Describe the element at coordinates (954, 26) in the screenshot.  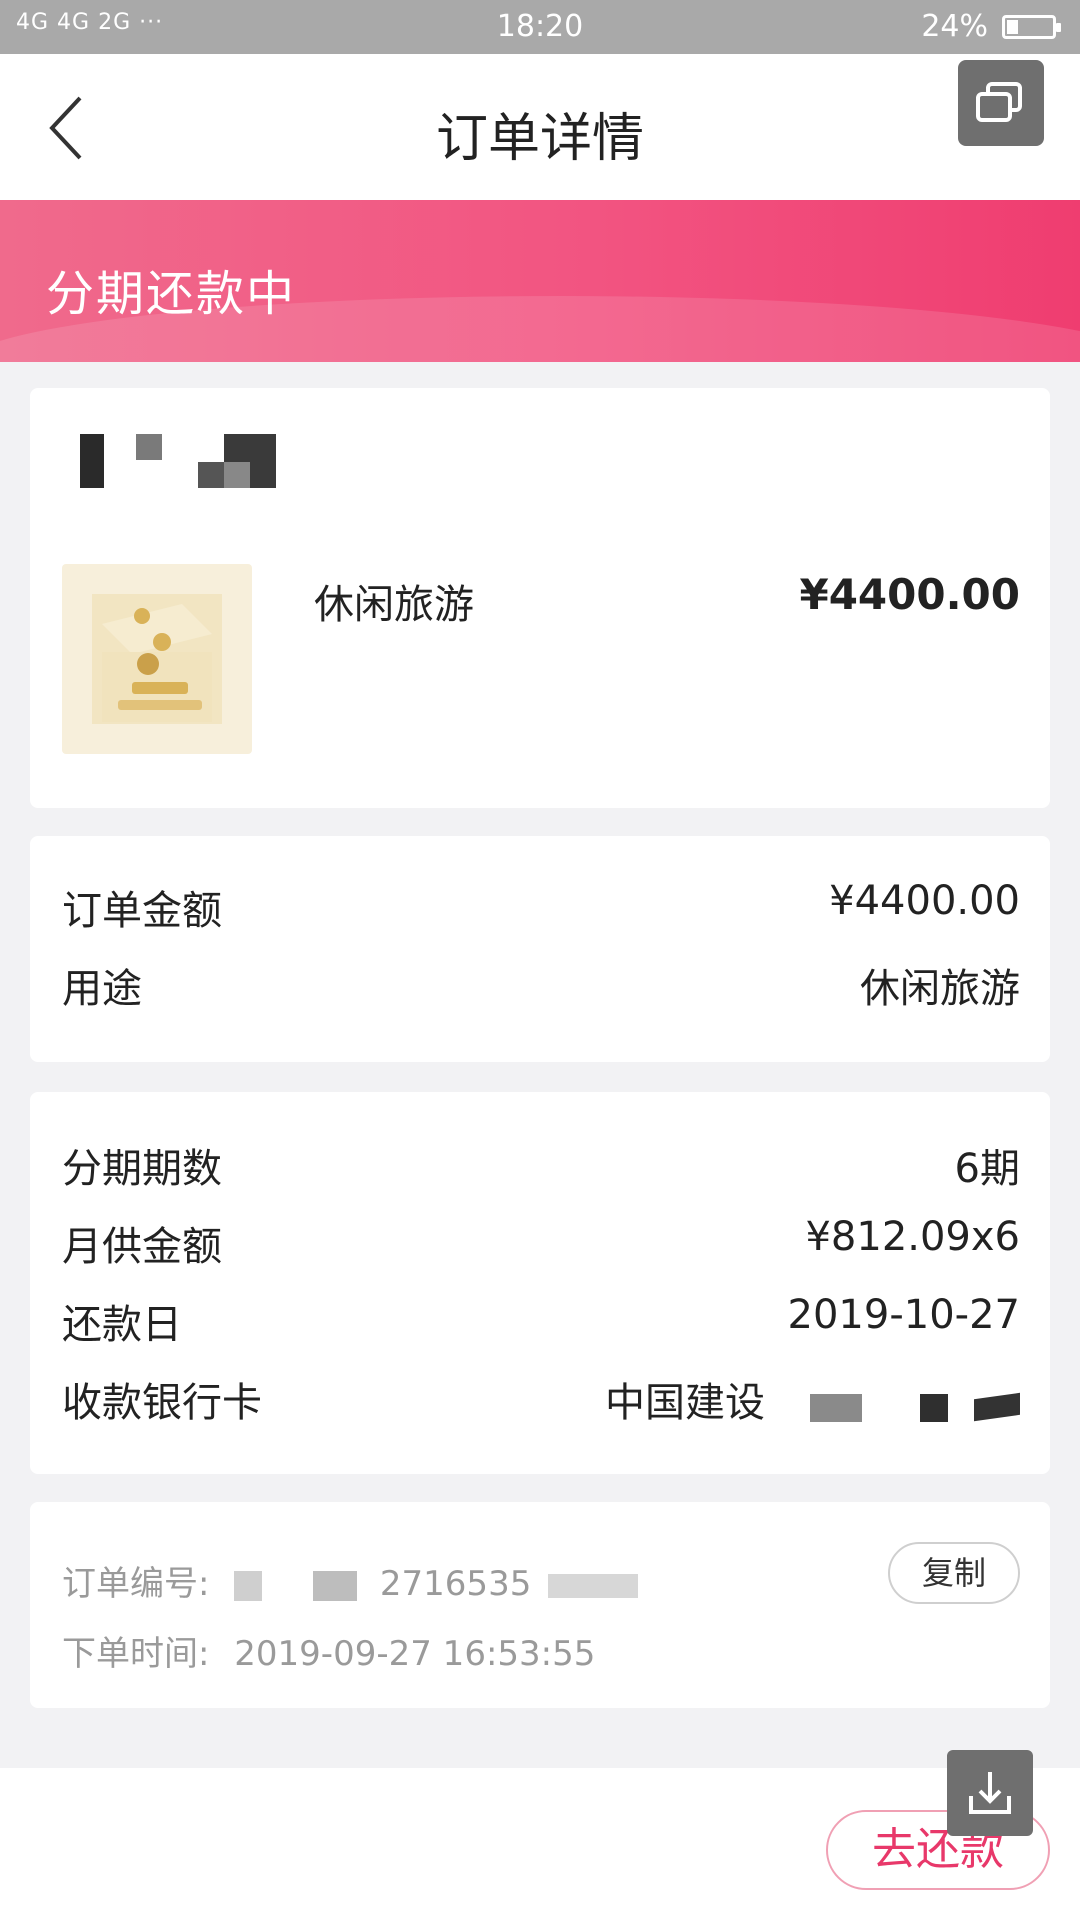
I see `battery-percent: 24%` at that location.